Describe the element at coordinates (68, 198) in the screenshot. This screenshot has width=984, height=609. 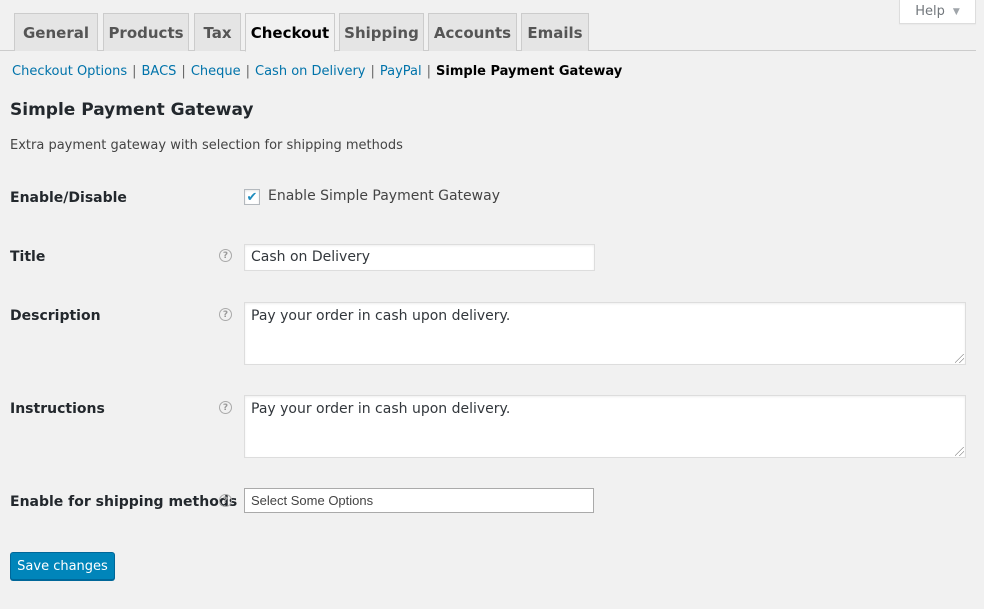
I see `enable-disable-label: Enable/Disable` at that location.